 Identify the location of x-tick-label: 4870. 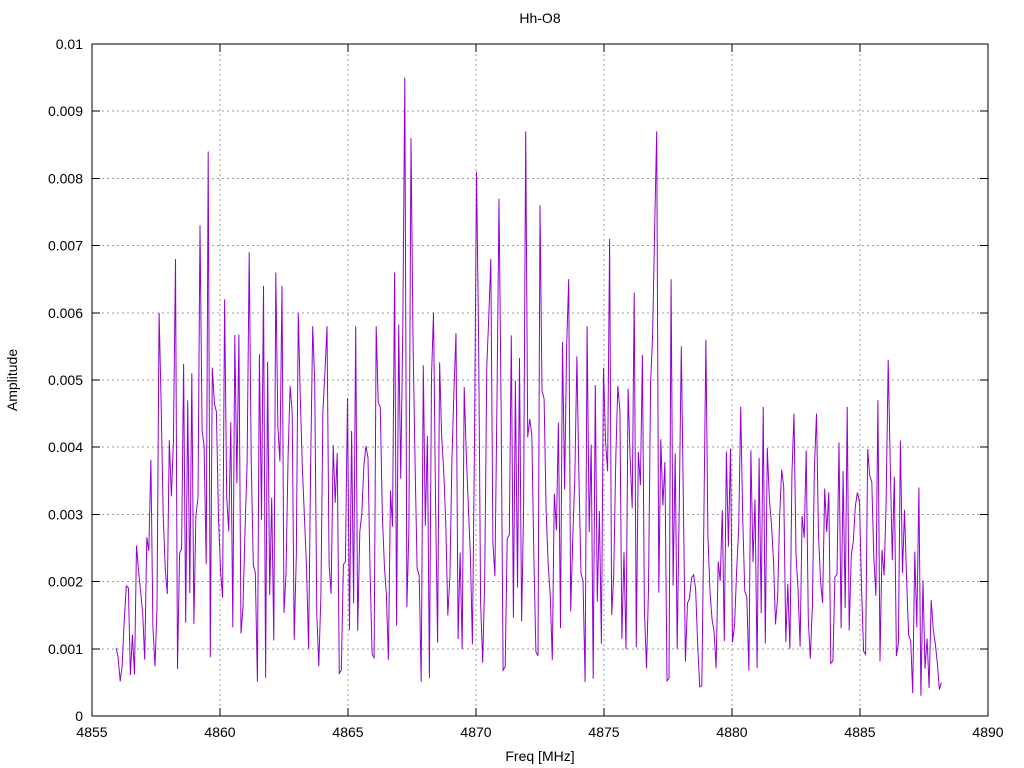
(475, 732).